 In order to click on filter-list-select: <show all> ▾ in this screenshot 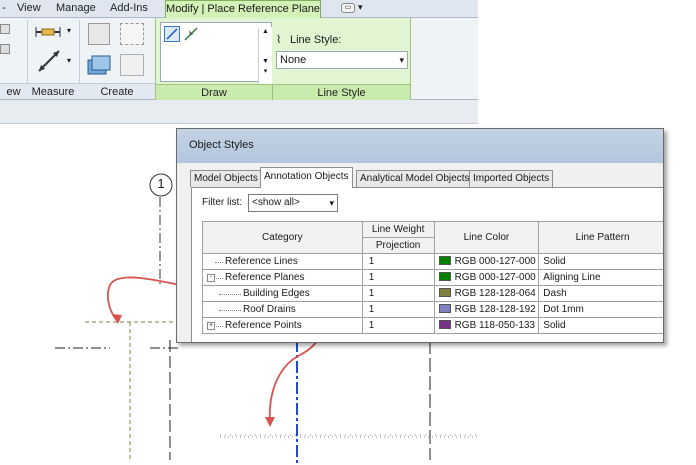, I will do `click(293, 203)`.